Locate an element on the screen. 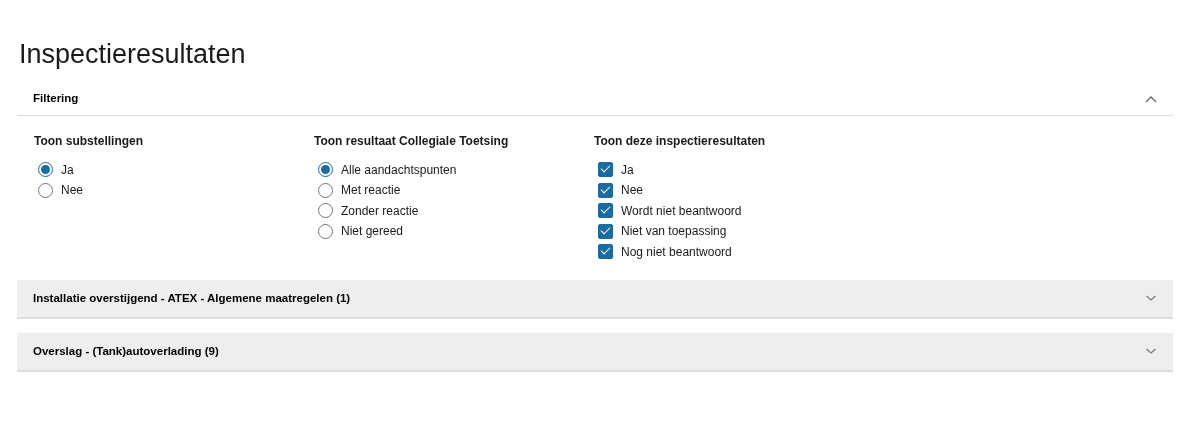  option-label: Met reactie is located at coordinates (371, 191).